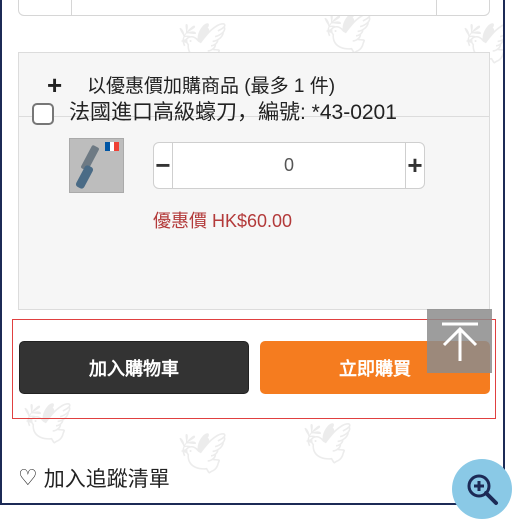  I want to click on minus-icon: −, so click(163, 165).